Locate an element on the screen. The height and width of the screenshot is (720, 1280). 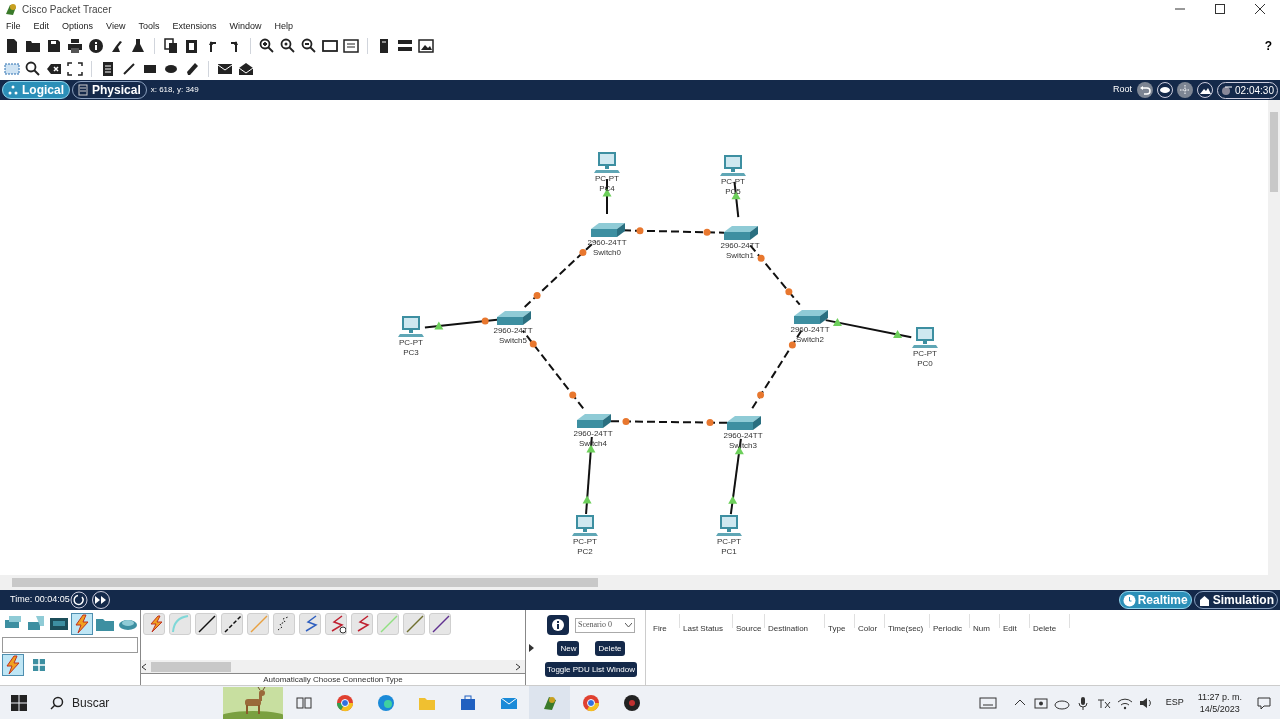
menu-item: Extensions is located at coordinates (194, 26).